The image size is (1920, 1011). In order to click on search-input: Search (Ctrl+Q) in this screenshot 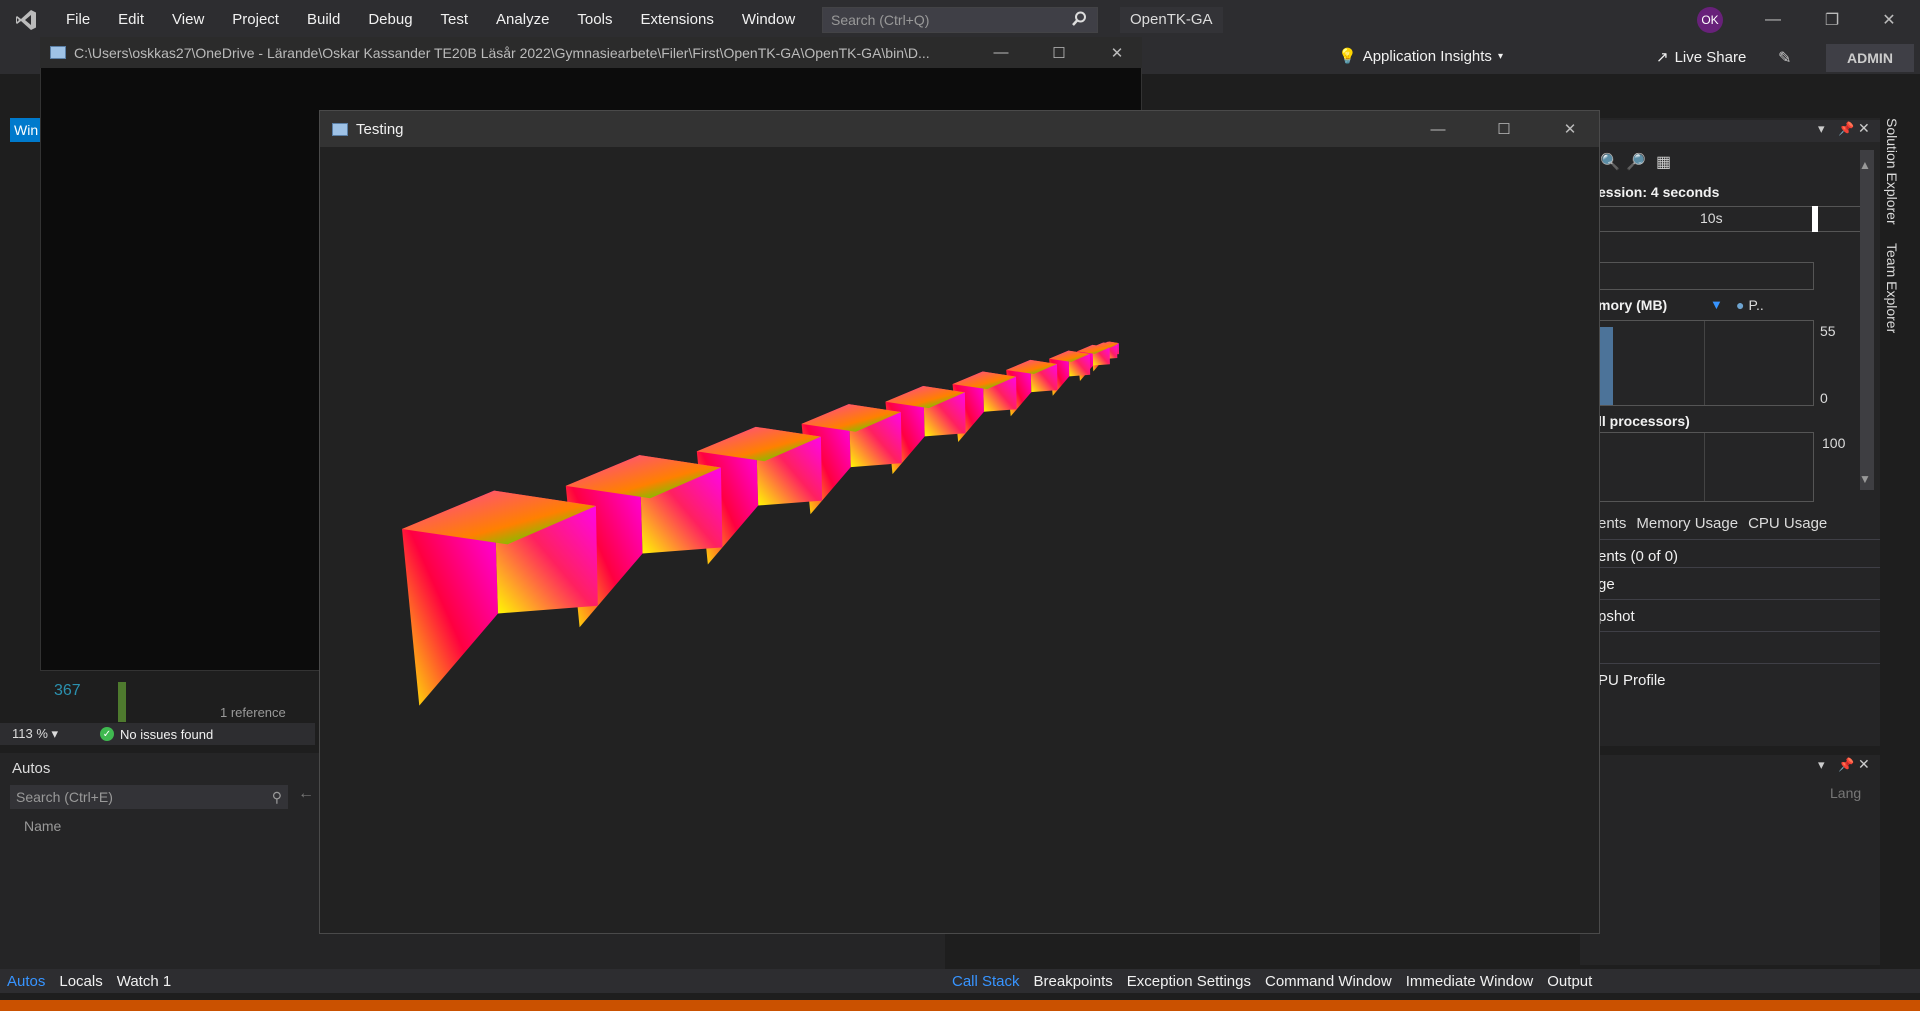, I will do `click(960, 20)`.